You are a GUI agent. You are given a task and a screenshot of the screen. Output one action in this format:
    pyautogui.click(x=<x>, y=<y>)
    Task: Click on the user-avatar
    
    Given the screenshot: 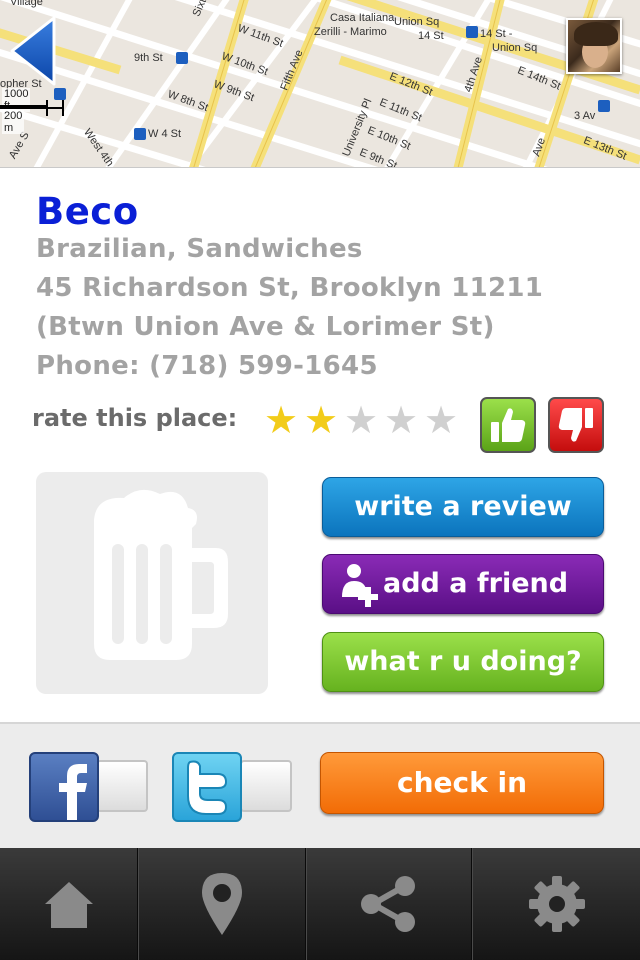 What is the action you would take?
    pyautogui.click(x=594, y=46)
    